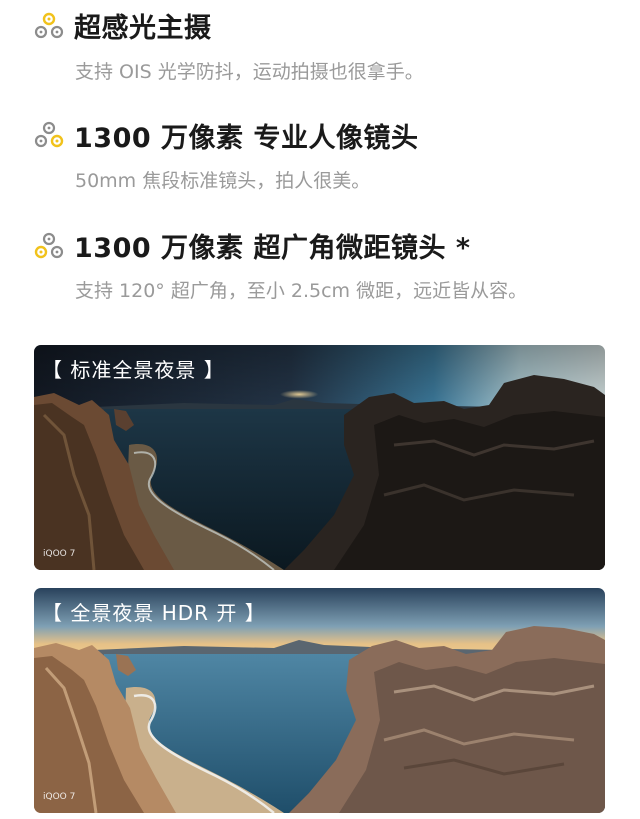  Describe the element at coordinates (223, 181) in the screenshot. I see `feature-description: 50mm 焦段标准镜头，拍人很美。` at that location.